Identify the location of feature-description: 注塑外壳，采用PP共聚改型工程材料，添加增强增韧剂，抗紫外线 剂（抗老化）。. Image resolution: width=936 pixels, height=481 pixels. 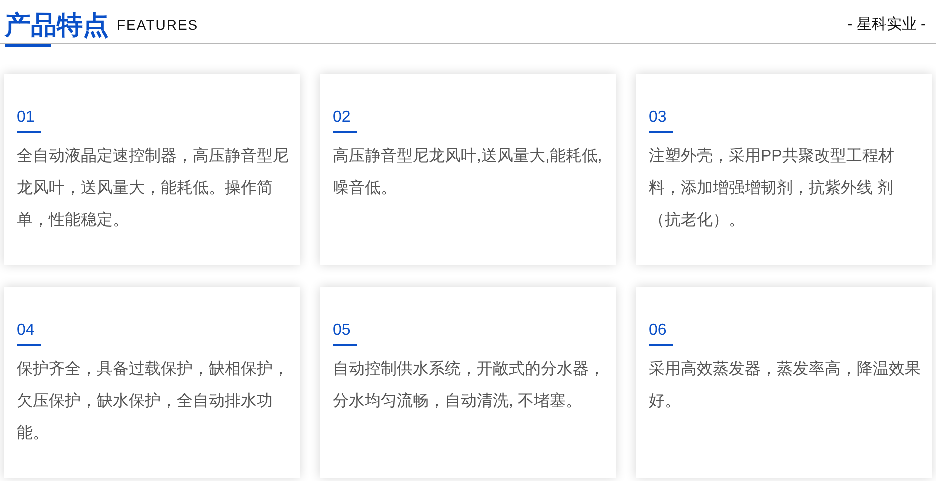
(772, 188).